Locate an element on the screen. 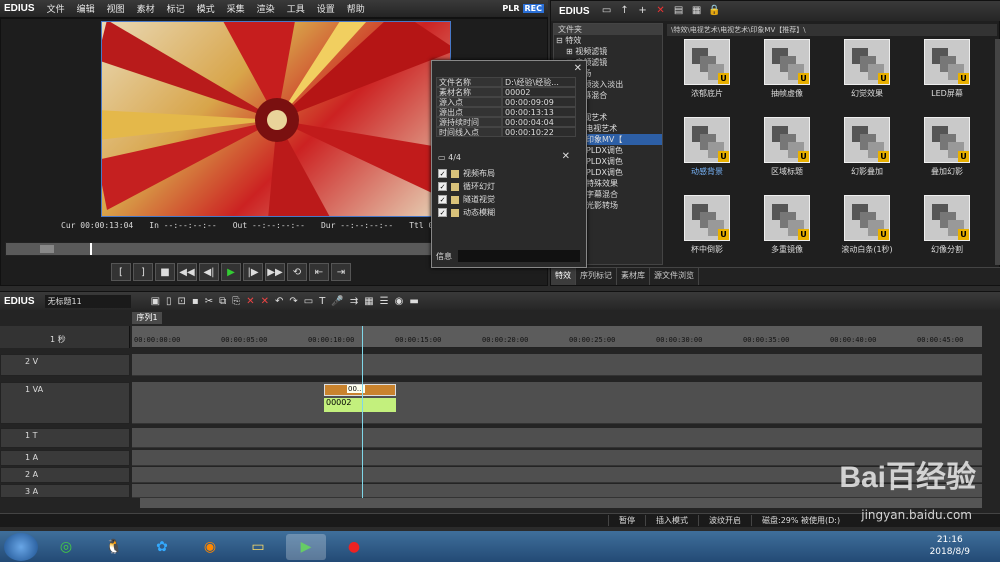  display-icon: ▬ is located at coordinates (413, 301).